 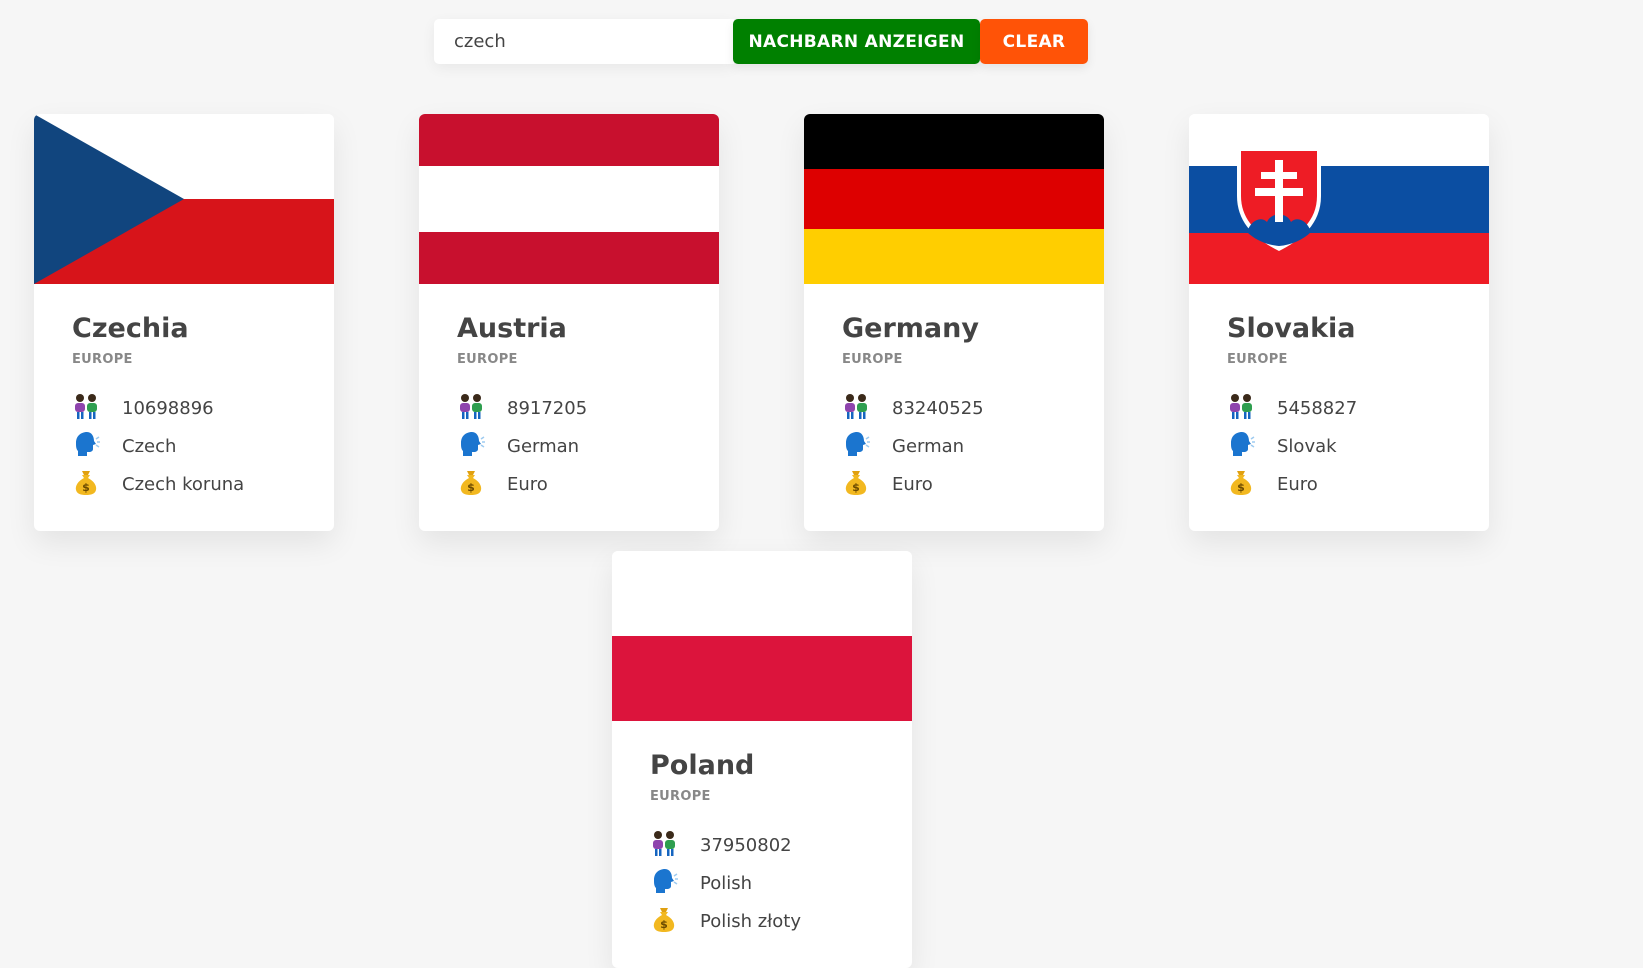 What do you see at coordinates (762, 883) in the screenshot?
I see `language-row: Polish` at bounding box center [762, 883].